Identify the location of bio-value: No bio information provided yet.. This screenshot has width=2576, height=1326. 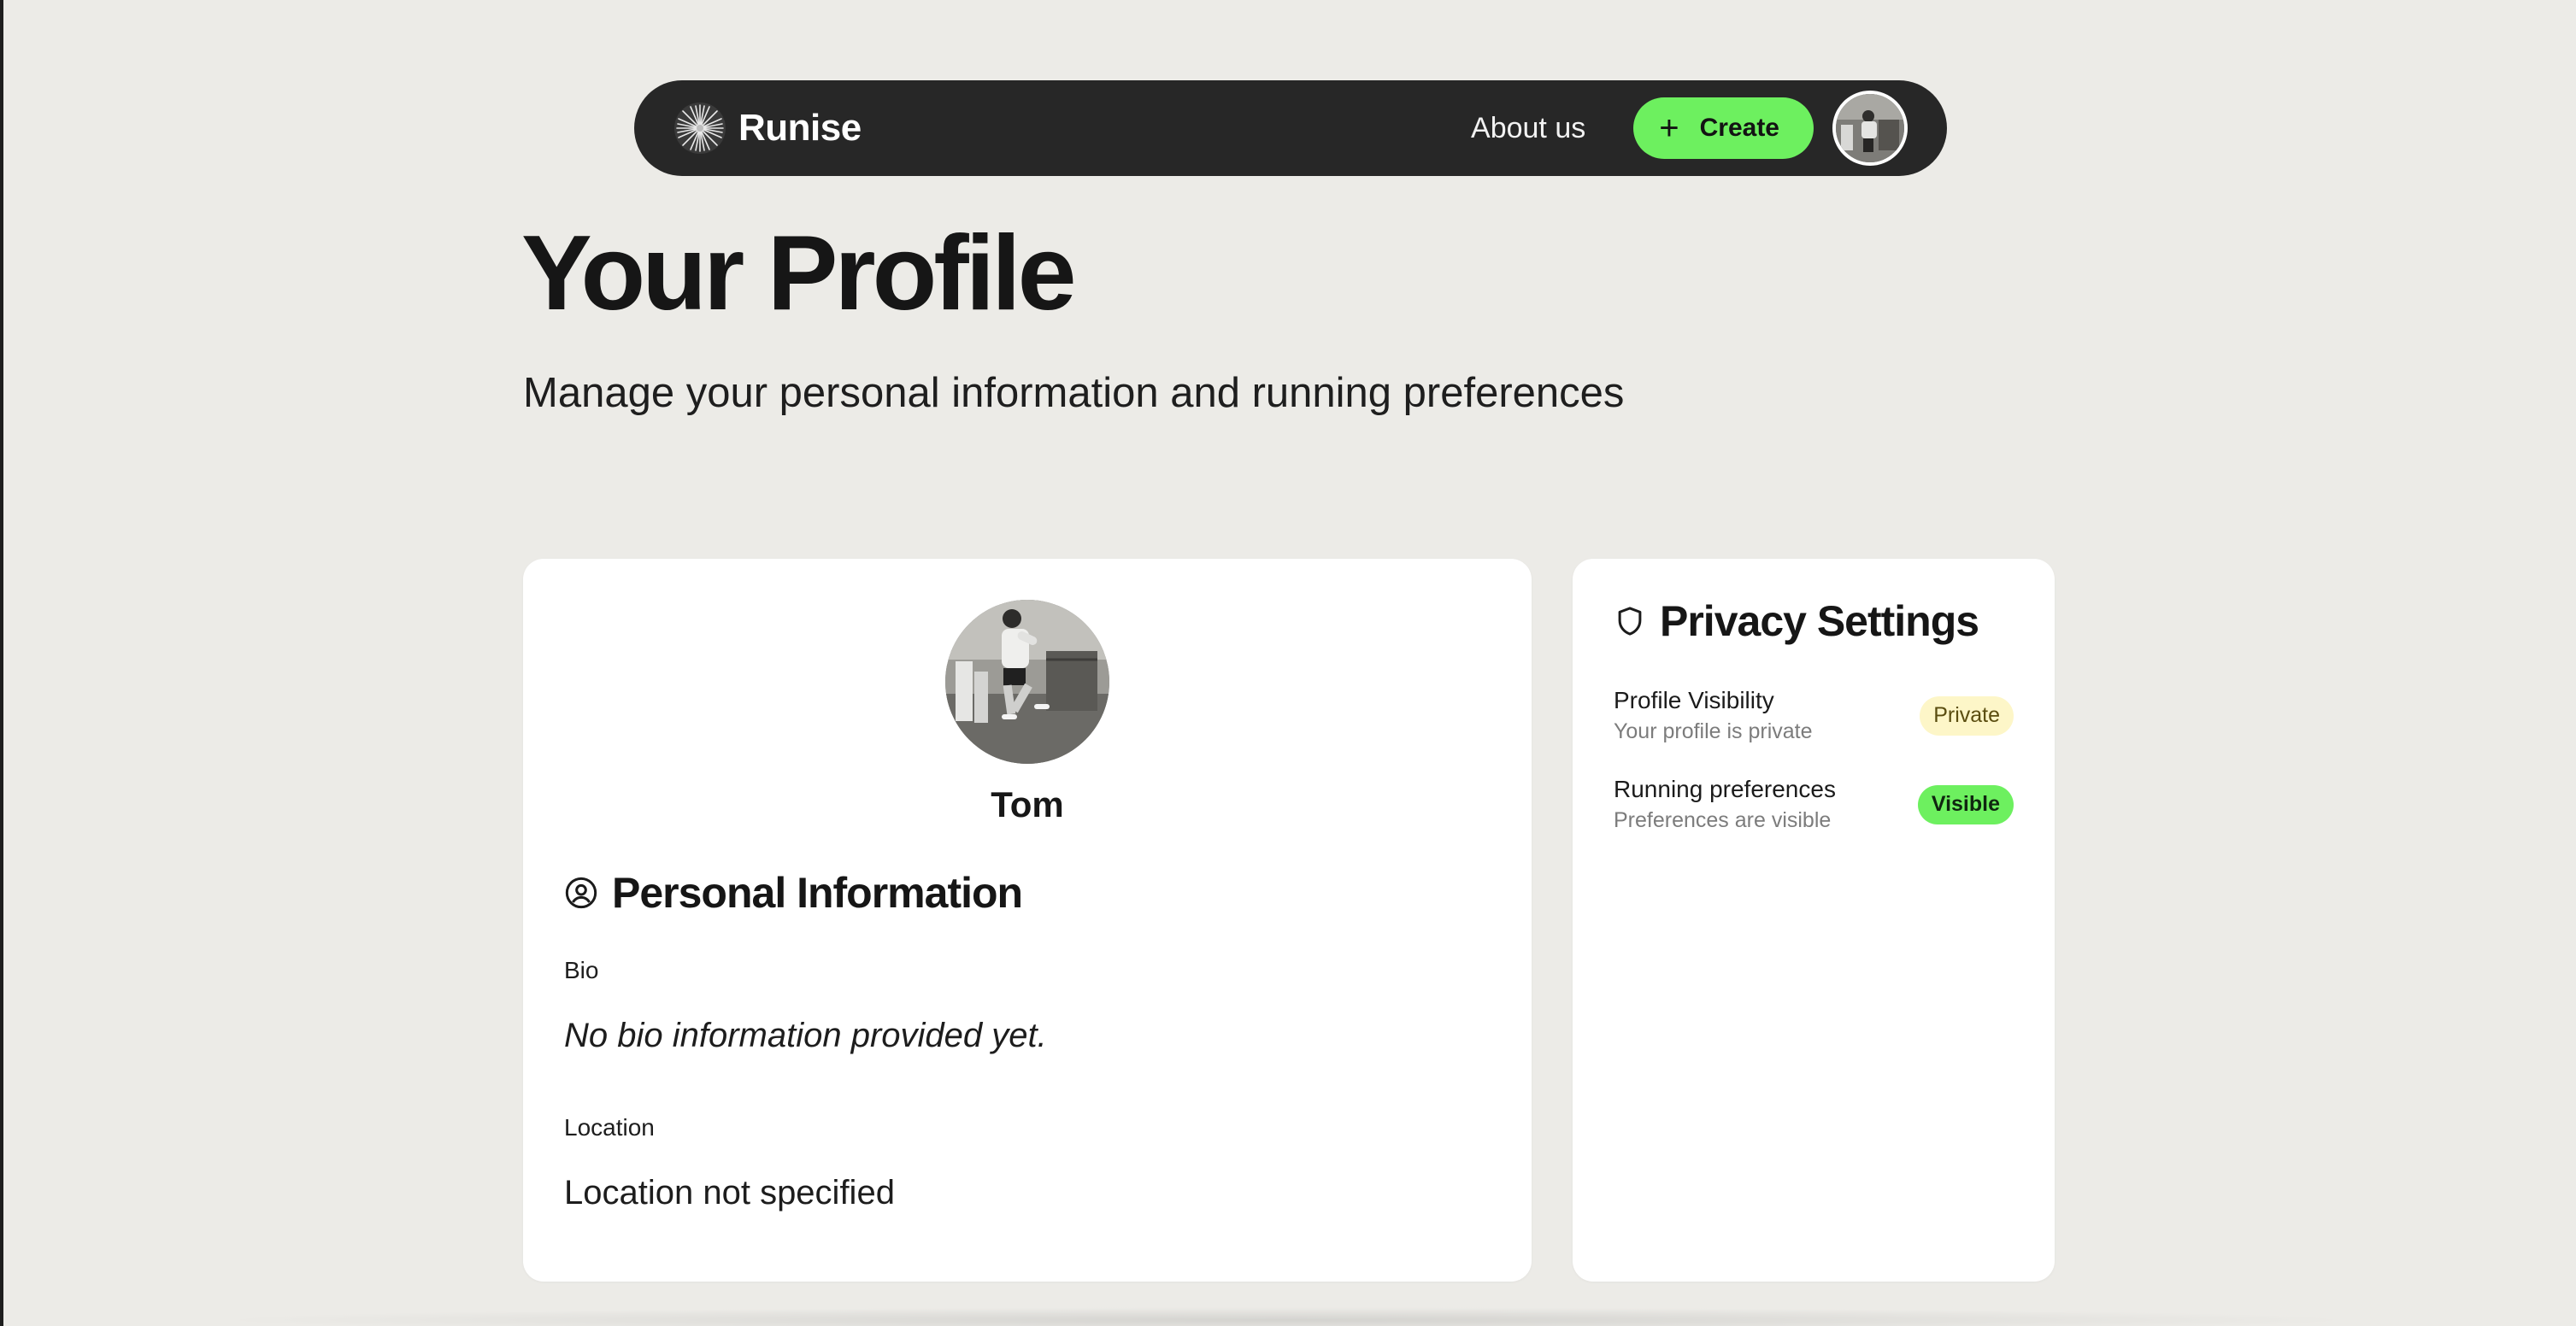
(805, 1035).